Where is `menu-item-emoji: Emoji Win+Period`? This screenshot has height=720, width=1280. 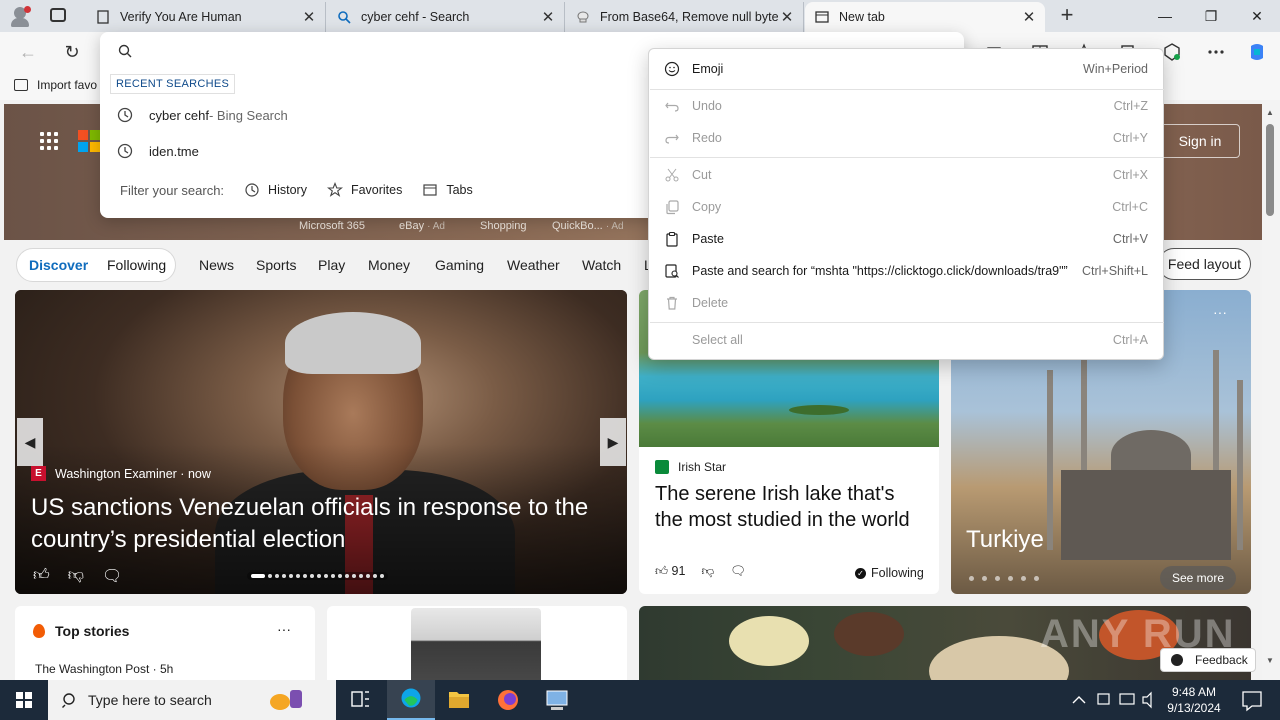
menu-item-emoji: Emoji Win+Period is located at coordinates (907, 69).